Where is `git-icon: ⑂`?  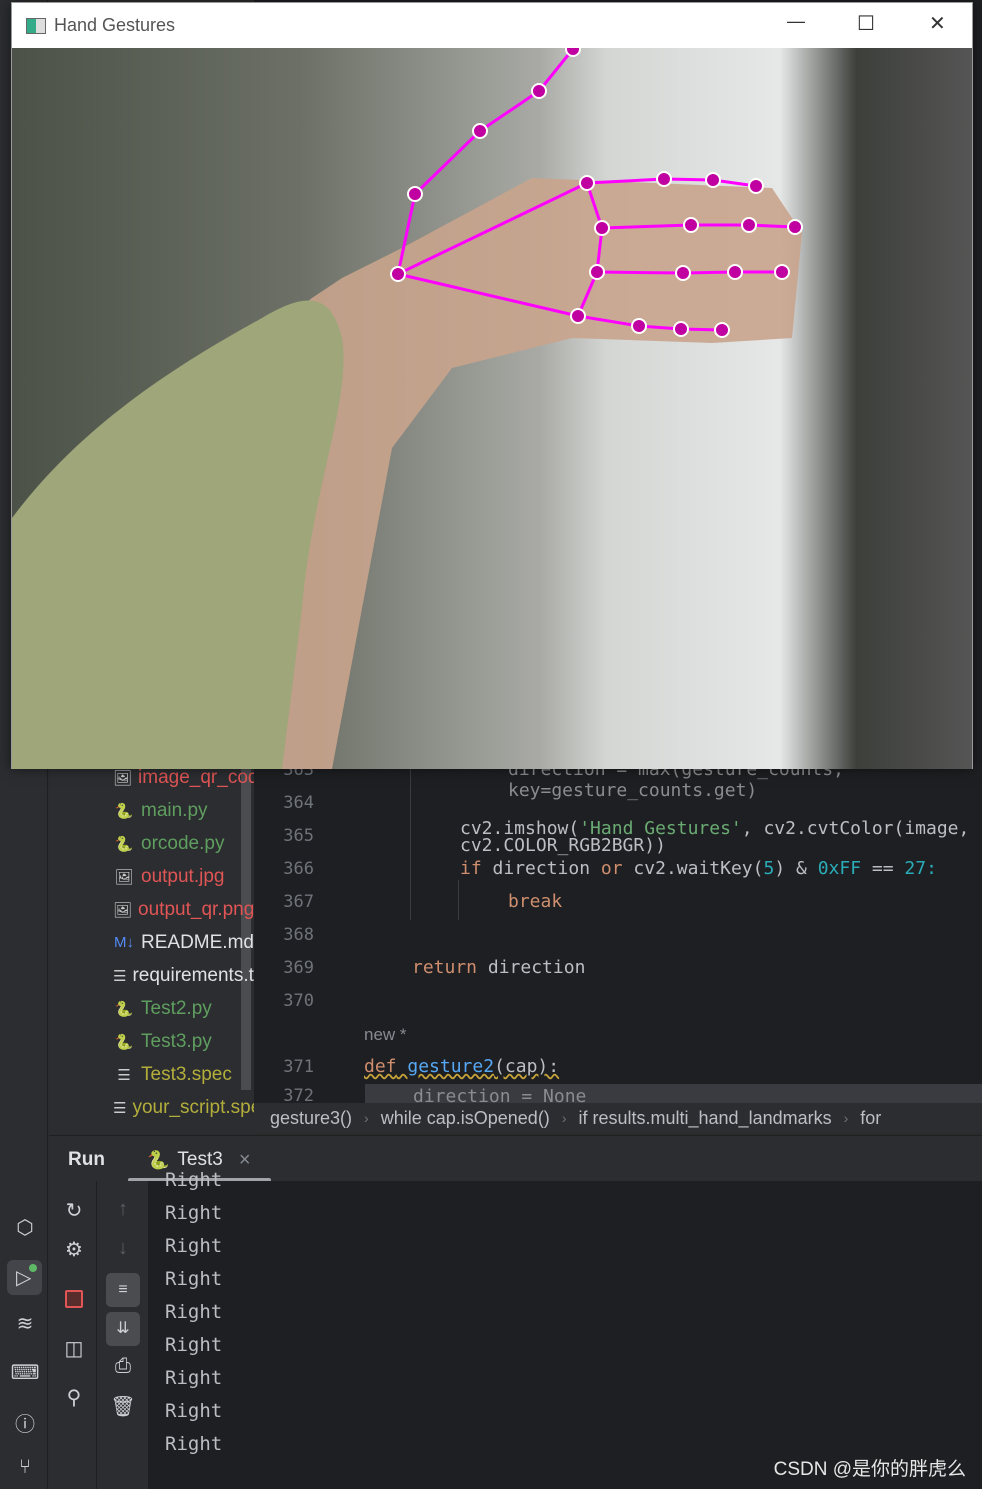
git-icon: ⑂ is located at coordinates (25, 1467).